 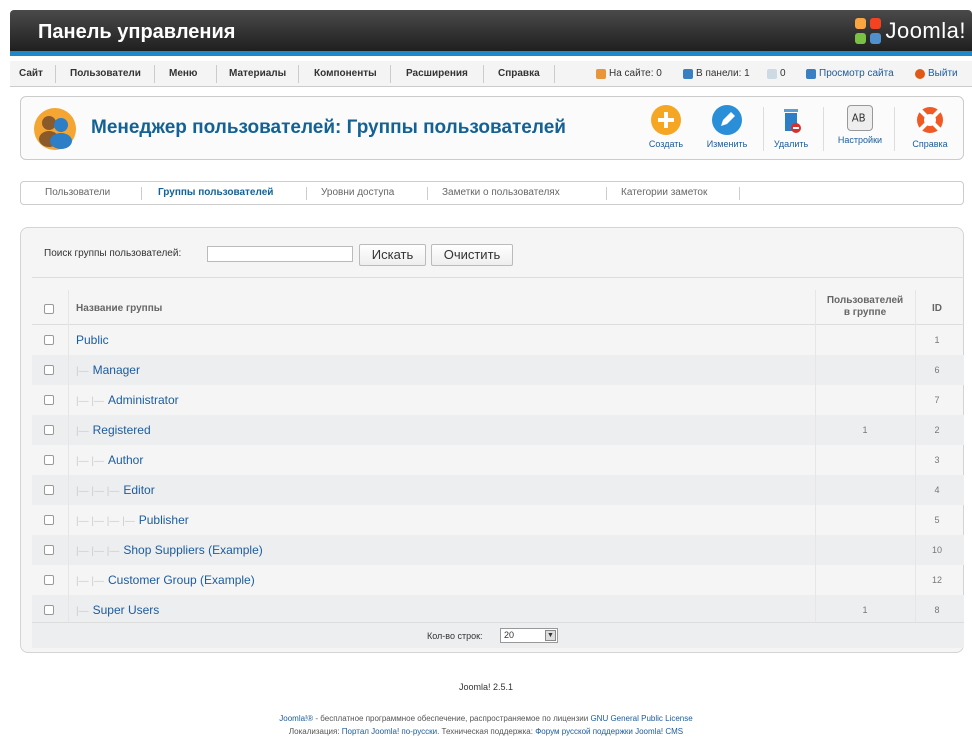 I want to click on group-name-link: |— |— Author, so click(x=109, y=460).